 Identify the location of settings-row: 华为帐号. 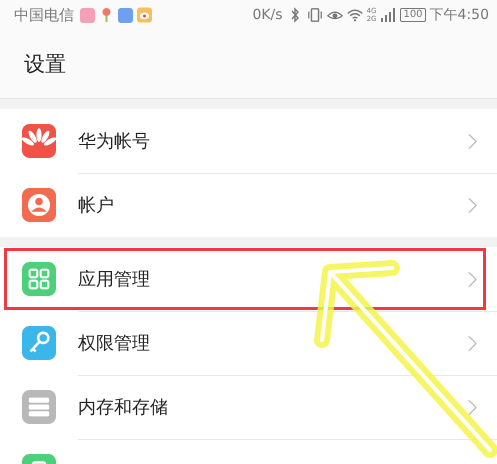
(248, 141).